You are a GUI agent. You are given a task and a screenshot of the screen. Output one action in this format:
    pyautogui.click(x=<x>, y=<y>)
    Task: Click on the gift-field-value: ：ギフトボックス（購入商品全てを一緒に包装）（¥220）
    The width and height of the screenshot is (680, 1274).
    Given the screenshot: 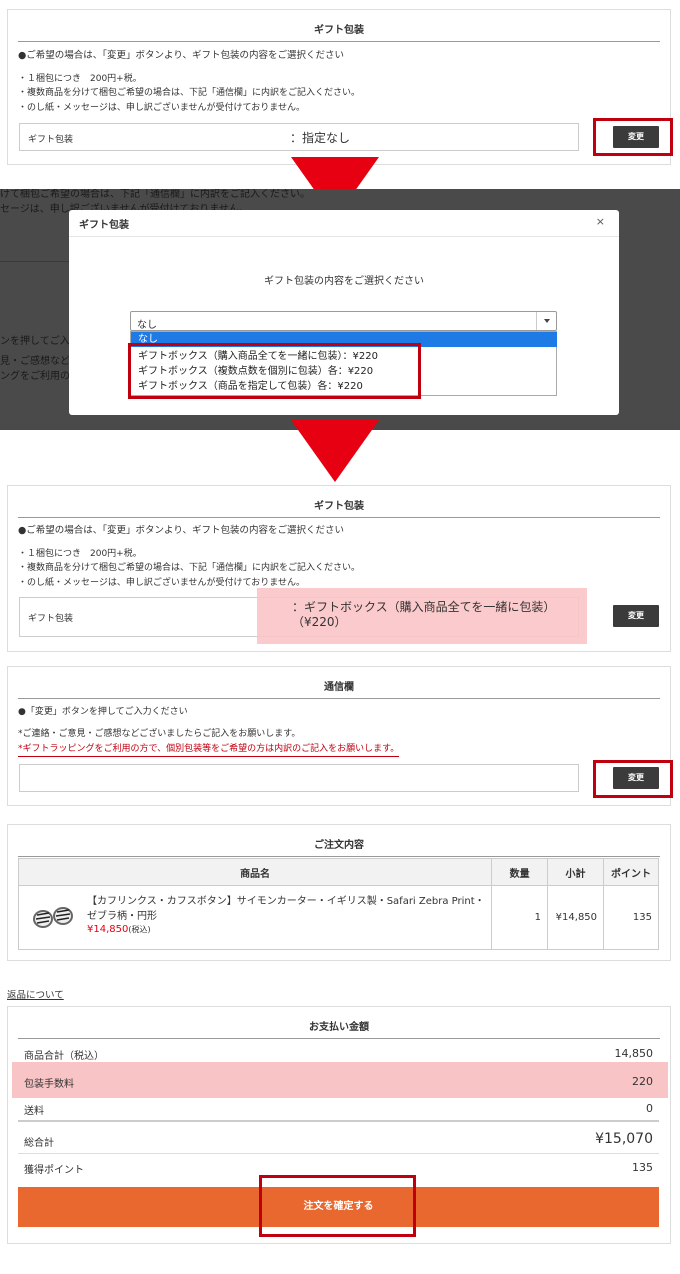 What is the action you would take?
    pyautogui.click(x=424, y=614)
    